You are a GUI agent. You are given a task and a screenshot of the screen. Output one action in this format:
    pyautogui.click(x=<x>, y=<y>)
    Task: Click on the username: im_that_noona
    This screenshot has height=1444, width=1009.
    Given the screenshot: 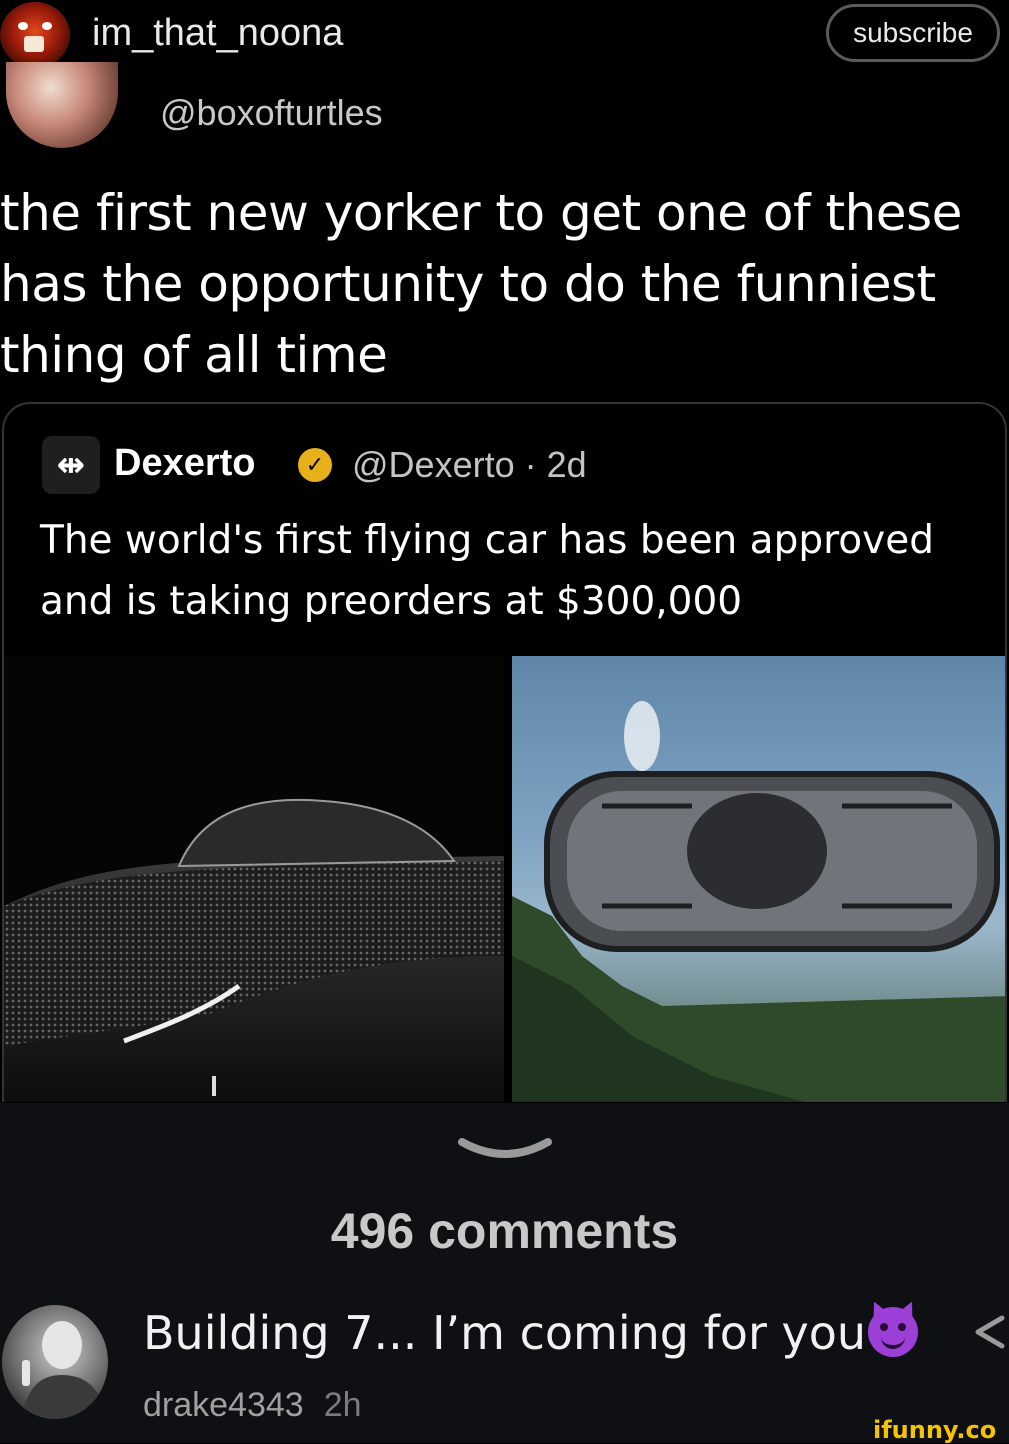 What is the action you would take?
    pyautogui.click(x=217, y=33)
    